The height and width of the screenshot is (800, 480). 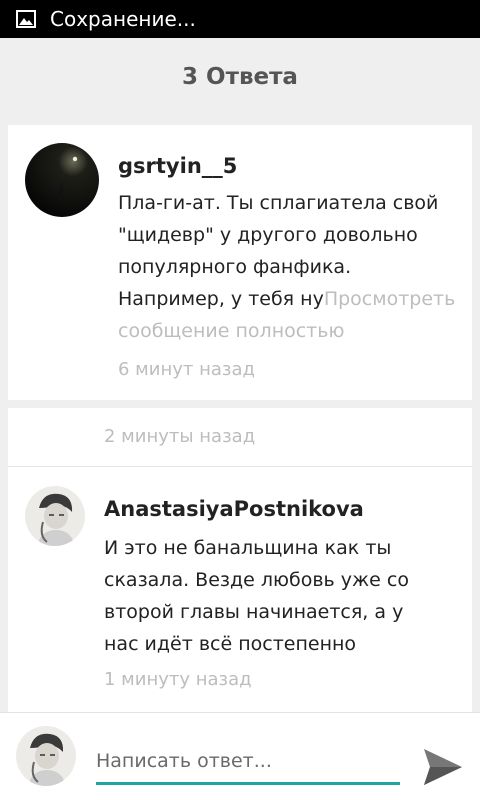 I want to click on reply-header-time: 2 минуты назад, so click(x=180, y=436).